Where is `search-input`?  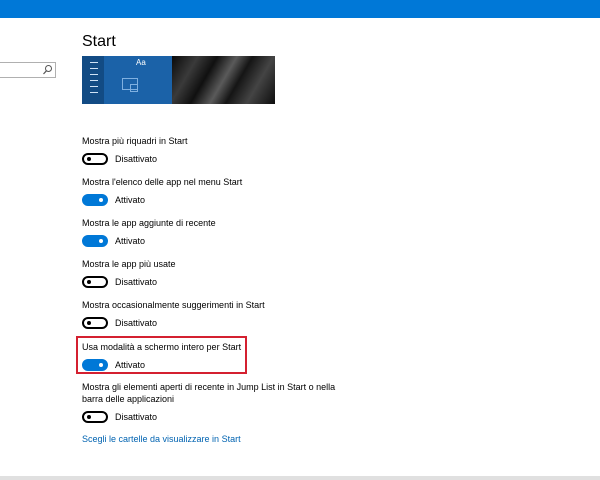 search-input is located at coordinates (23, 70).